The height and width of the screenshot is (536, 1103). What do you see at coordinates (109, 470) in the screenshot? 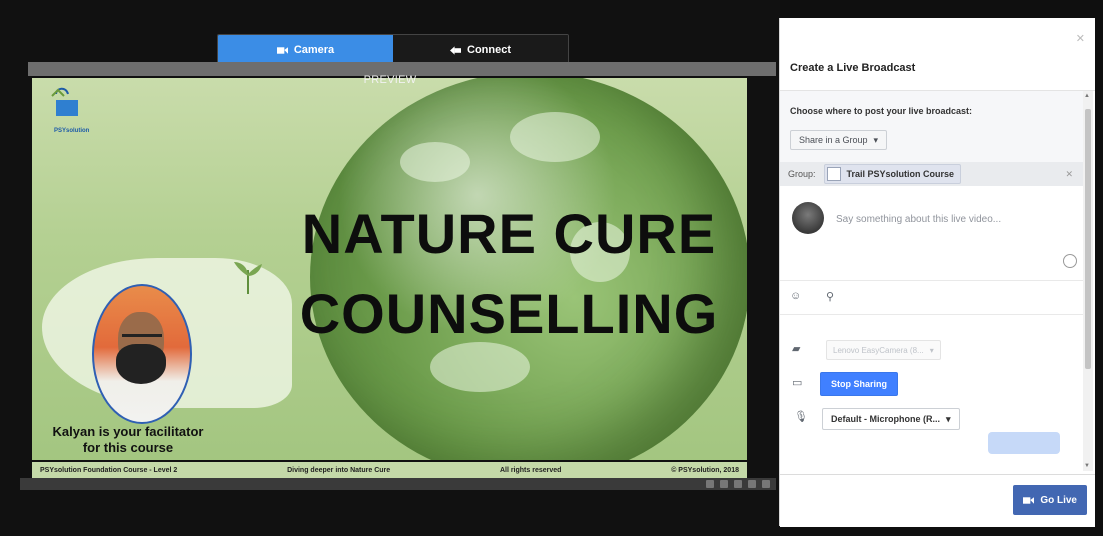
I see `footer-course: PSYsolution Foundation Course - Level 2` at bounding box center [109, 470].